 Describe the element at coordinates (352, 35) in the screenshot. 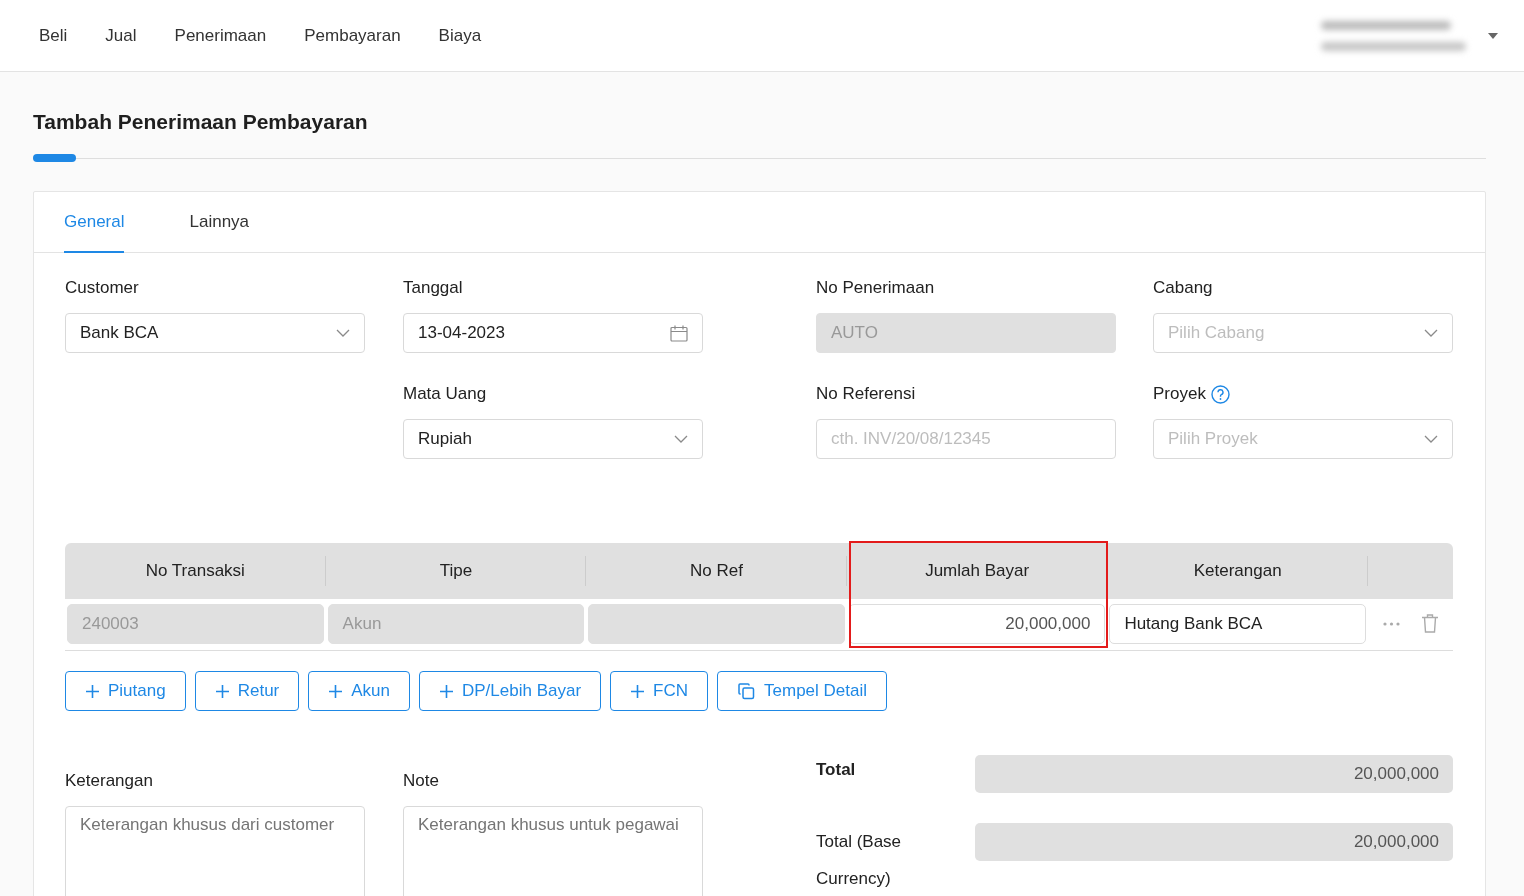

I see `nav-link: Pembayaran` at that location.